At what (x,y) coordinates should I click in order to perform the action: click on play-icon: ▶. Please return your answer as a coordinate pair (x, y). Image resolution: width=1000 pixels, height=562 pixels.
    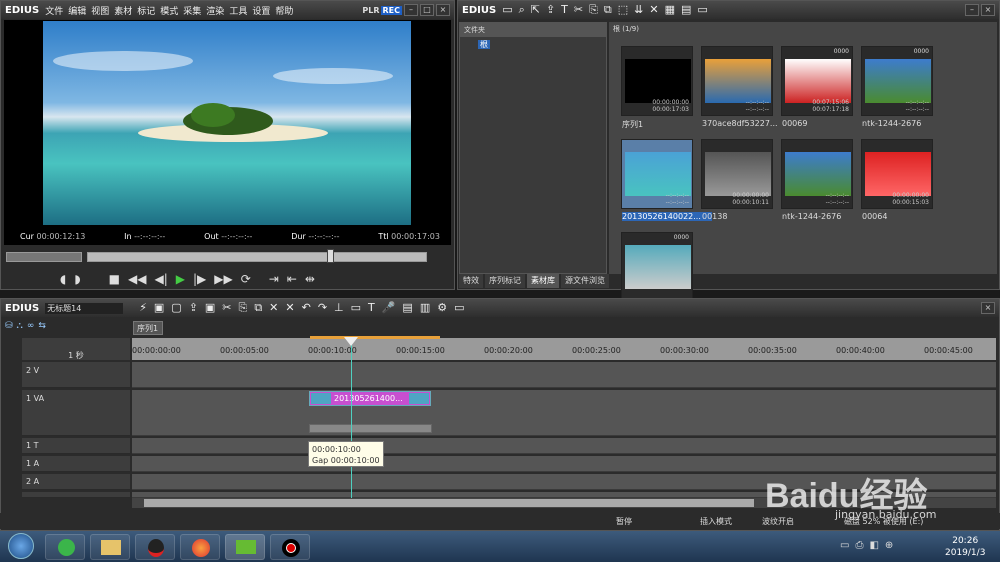
    Looking at the image, I should click on (180, 279).